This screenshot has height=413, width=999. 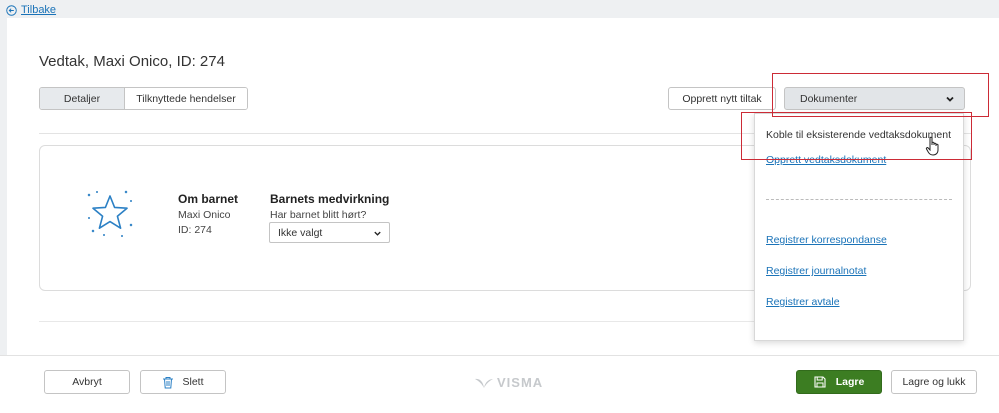 What do you see at coordinates (186, 98) in the screenshot?
I see `tab-linked-events: Tilknyttede hendelser` at bounding box center [186, 98].